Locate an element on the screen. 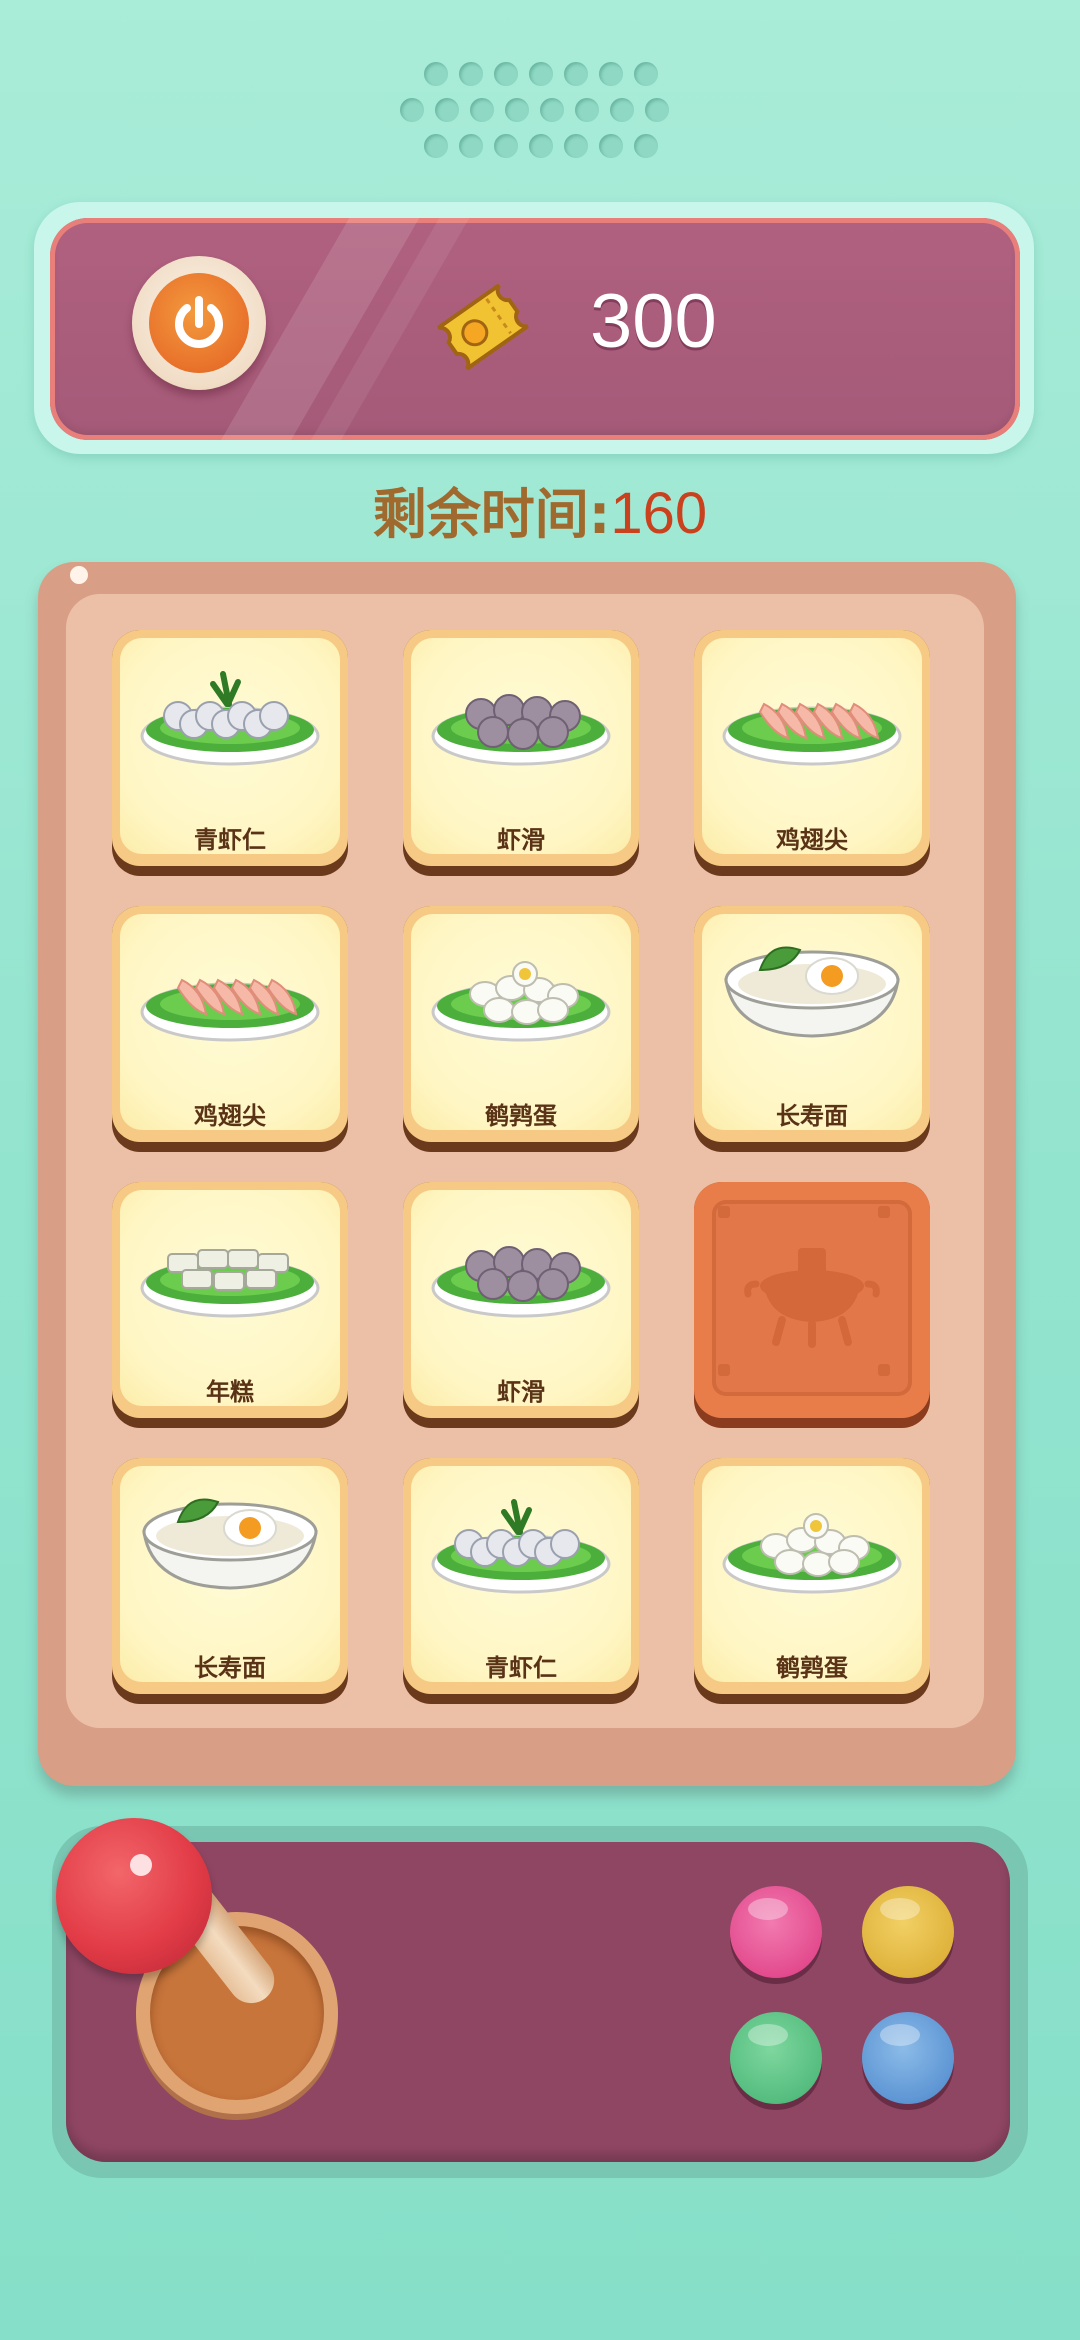 This screenshot has height=2340, width=1080. joystick-knob is located at coordinates (134, 1896).